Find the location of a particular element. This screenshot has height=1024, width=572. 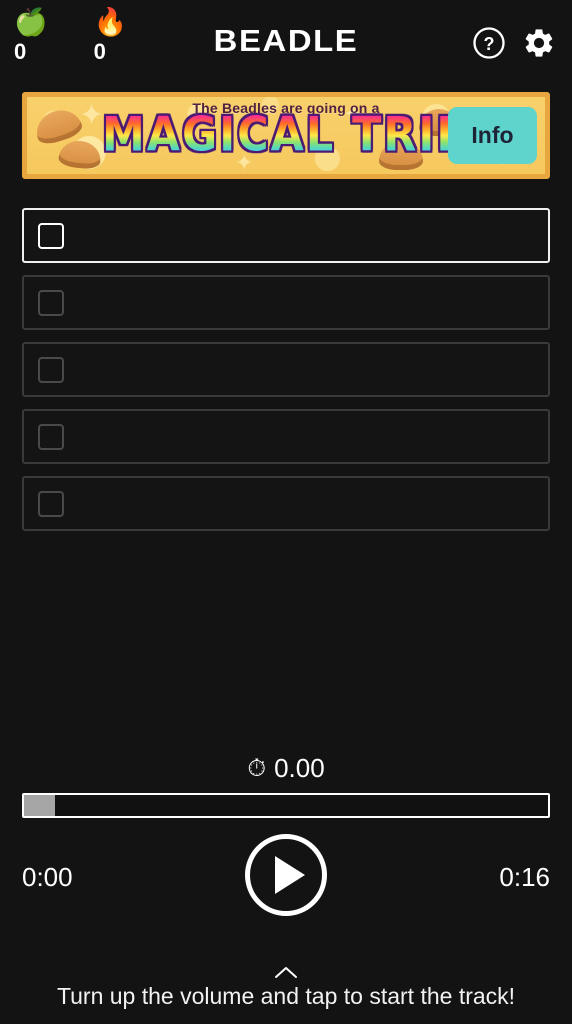

total-time-label: 0:16 is located at coordinates (524, 877).